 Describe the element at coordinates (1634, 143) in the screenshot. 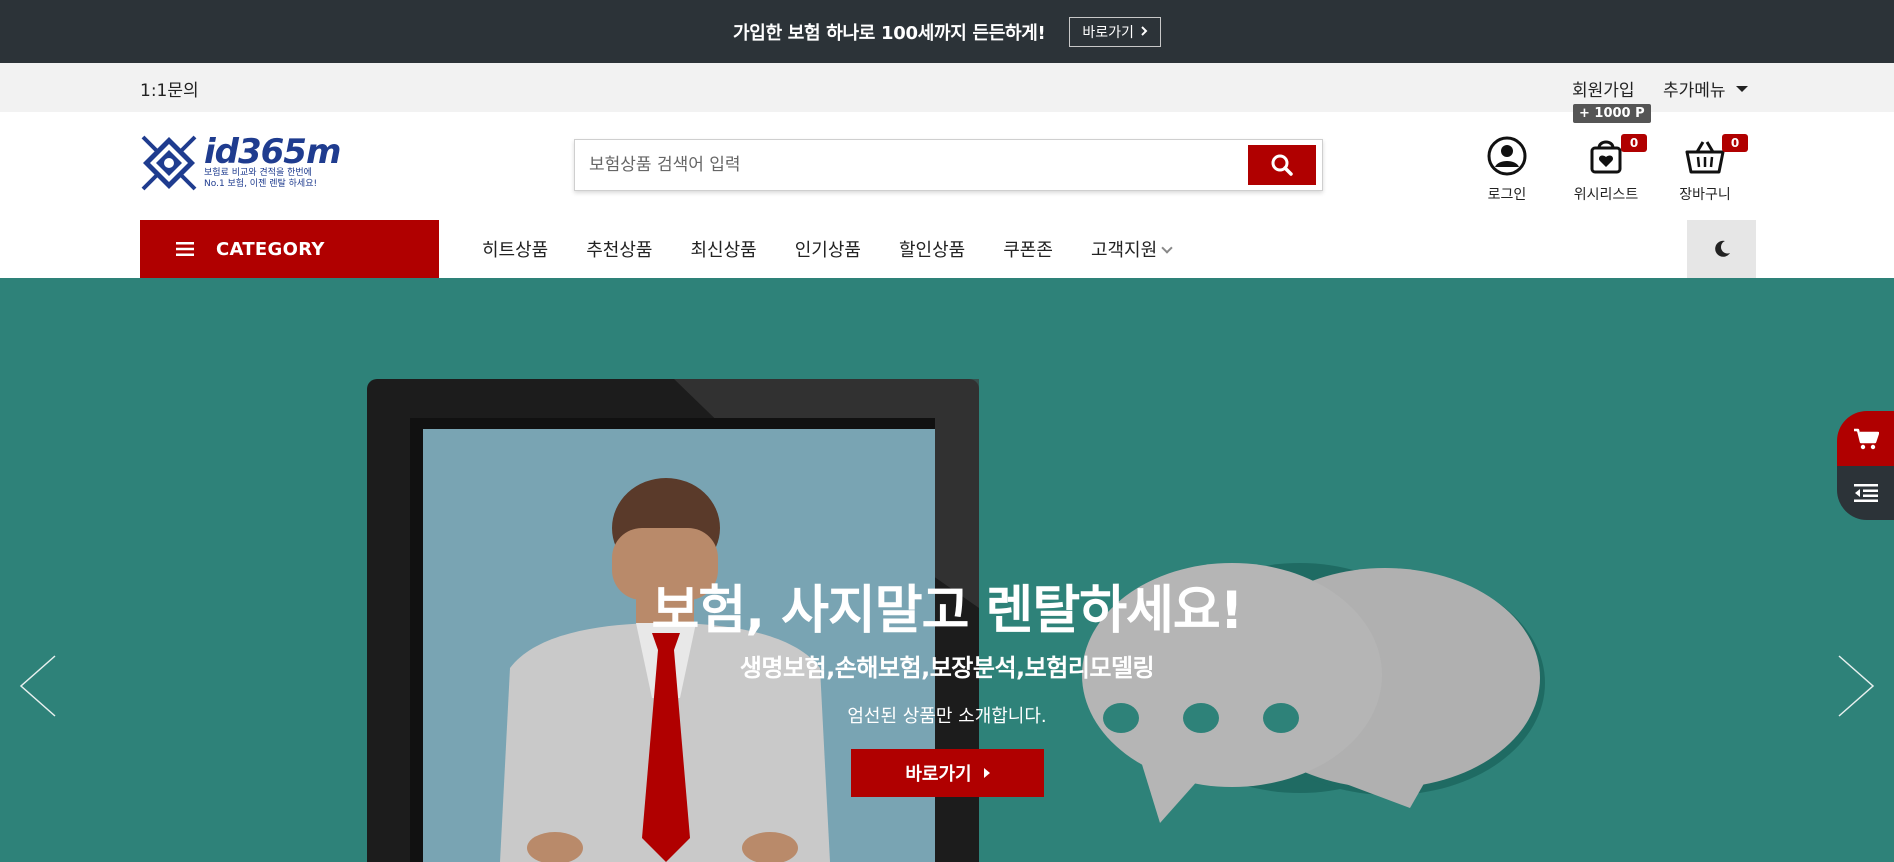

I see `wishlist-count-badge: 0` at that location.